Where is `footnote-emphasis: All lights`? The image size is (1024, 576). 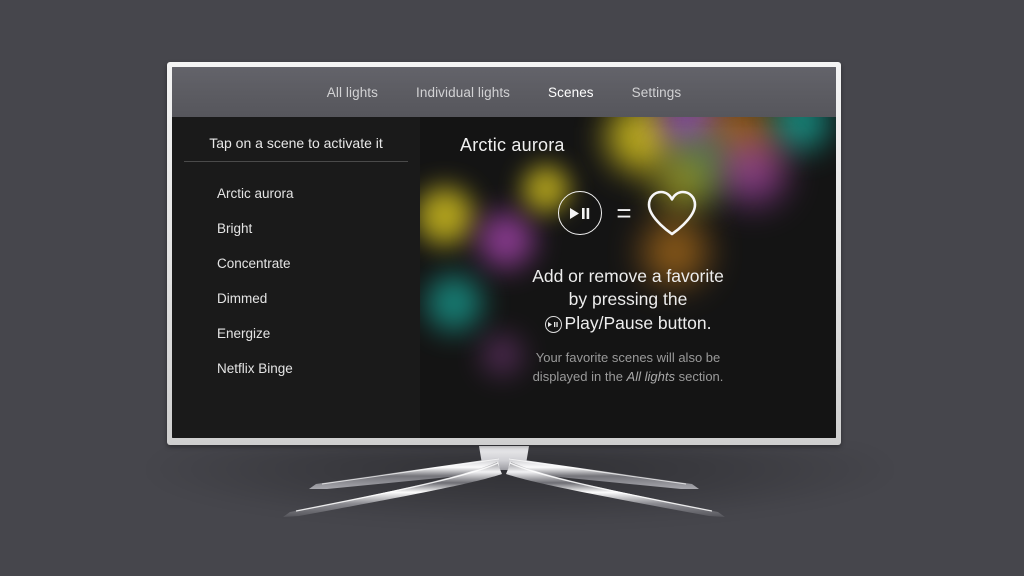 footnote-emphasis: All lights is located at coordinates (650, 376).